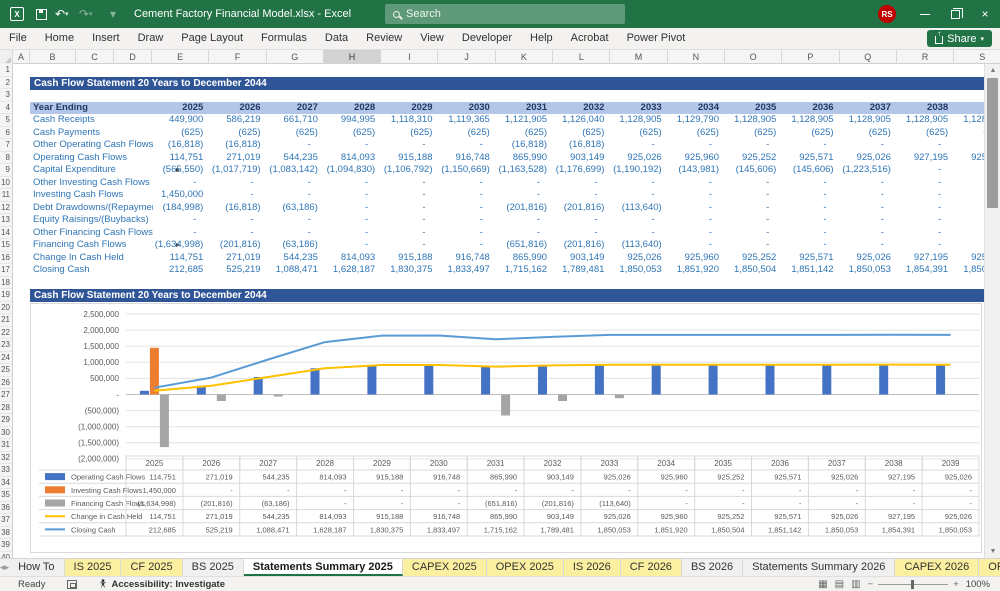 The width and height of the screenshot is (1000, 591). What do you see at coordinates (238, 57) in the screenshot?
I see `column-header-F: F` at bounding box center [238, 57].